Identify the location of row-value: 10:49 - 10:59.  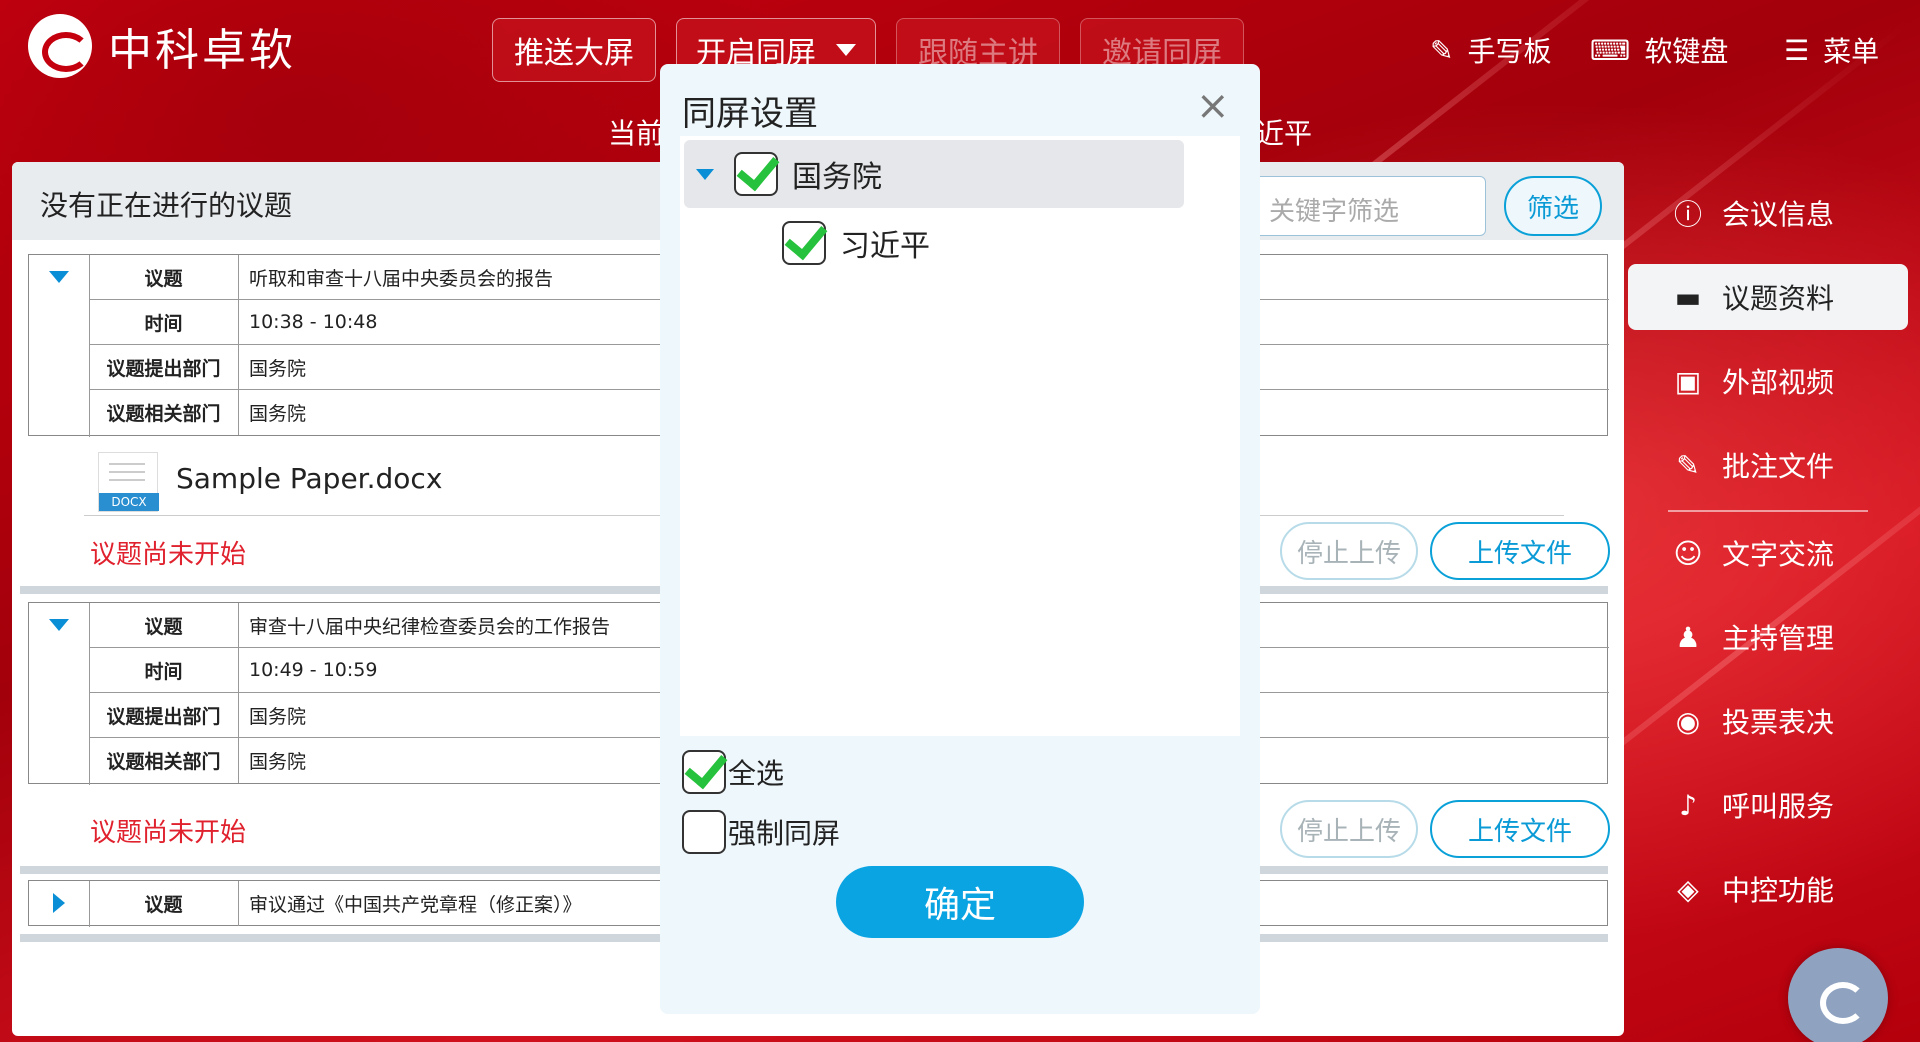
(313, 670).